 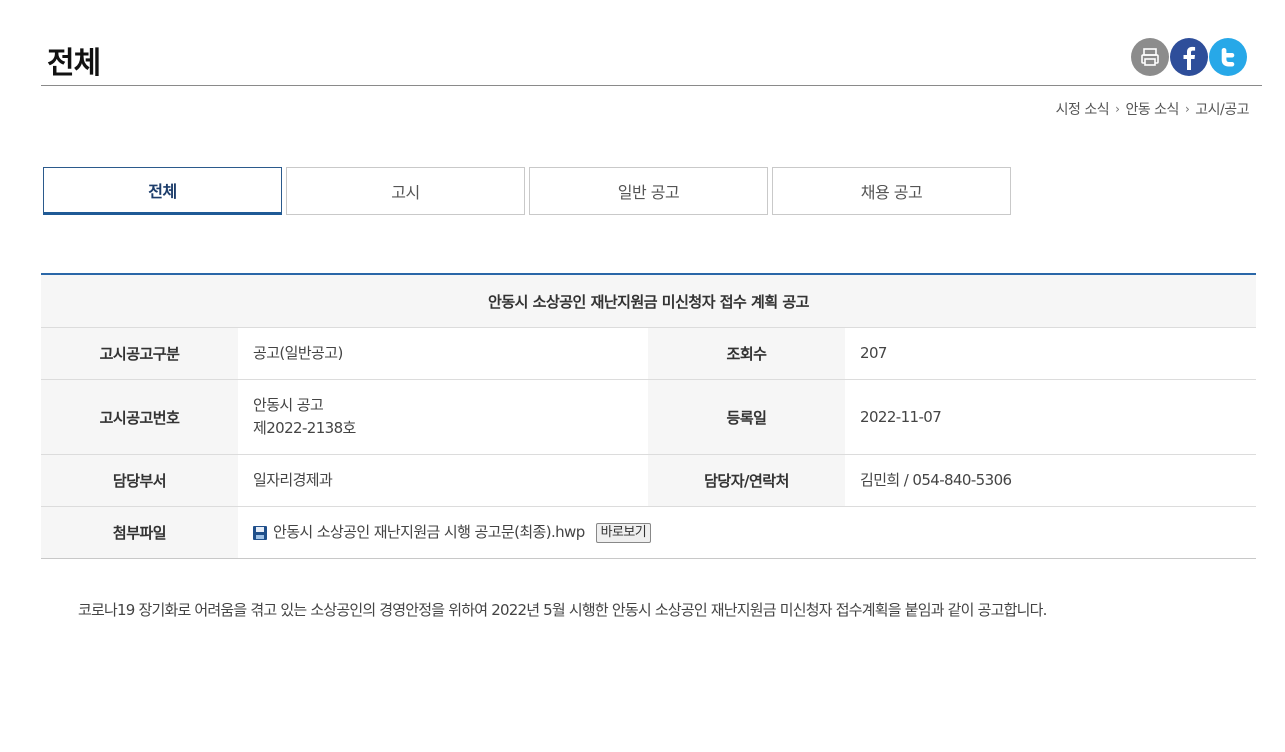 What do you see at coordinates (746, 480) in the screenshot?
I see `contact-label: 담당자/연락처` at bounding box center [746, 480].